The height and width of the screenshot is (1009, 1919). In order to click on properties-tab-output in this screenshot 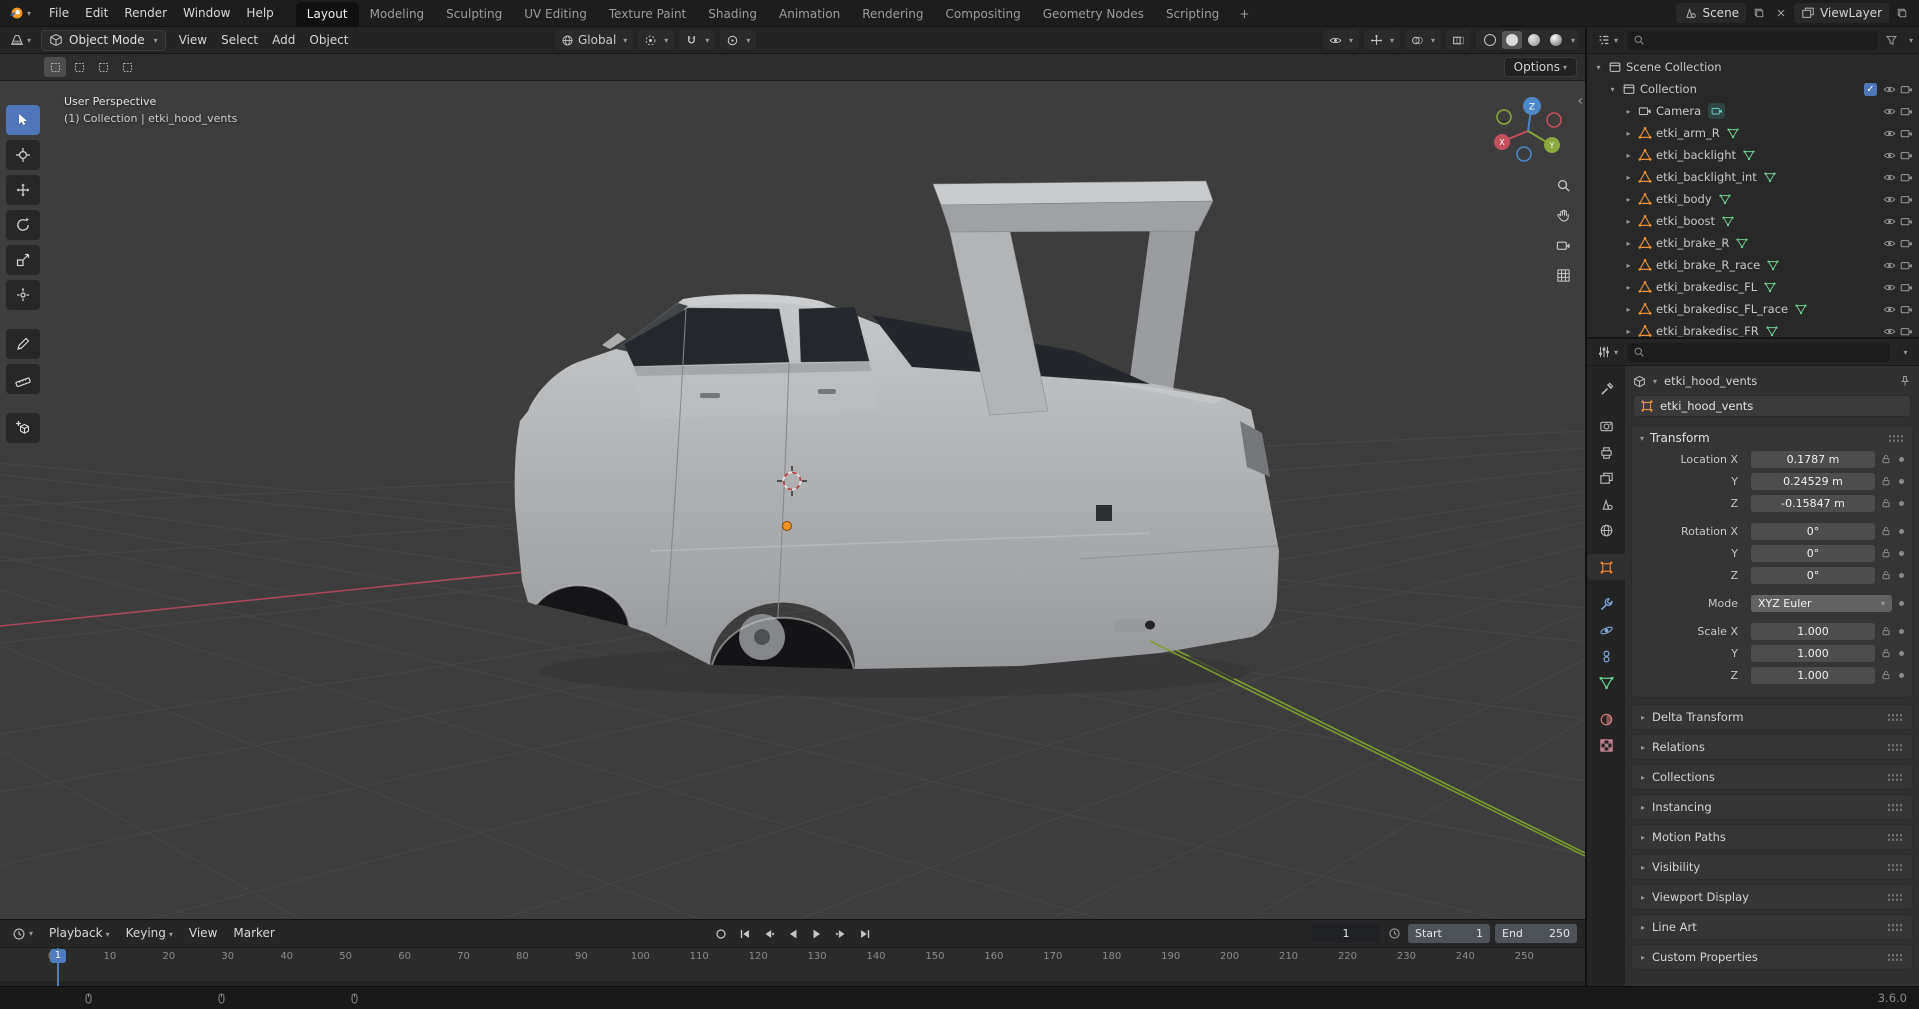, I will do `click(1606, 452)`.